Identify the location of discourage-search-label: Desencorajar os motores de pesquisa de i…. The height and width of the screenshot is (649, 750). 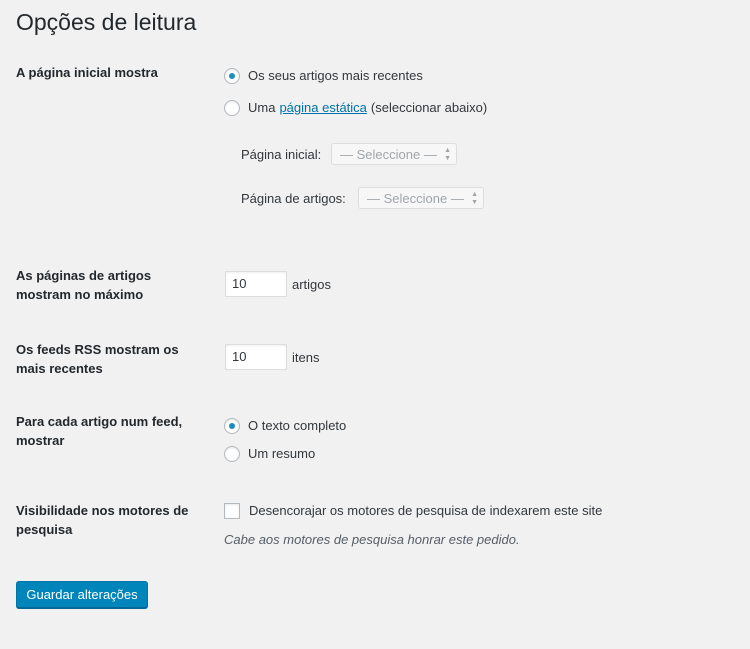
(426, 510).